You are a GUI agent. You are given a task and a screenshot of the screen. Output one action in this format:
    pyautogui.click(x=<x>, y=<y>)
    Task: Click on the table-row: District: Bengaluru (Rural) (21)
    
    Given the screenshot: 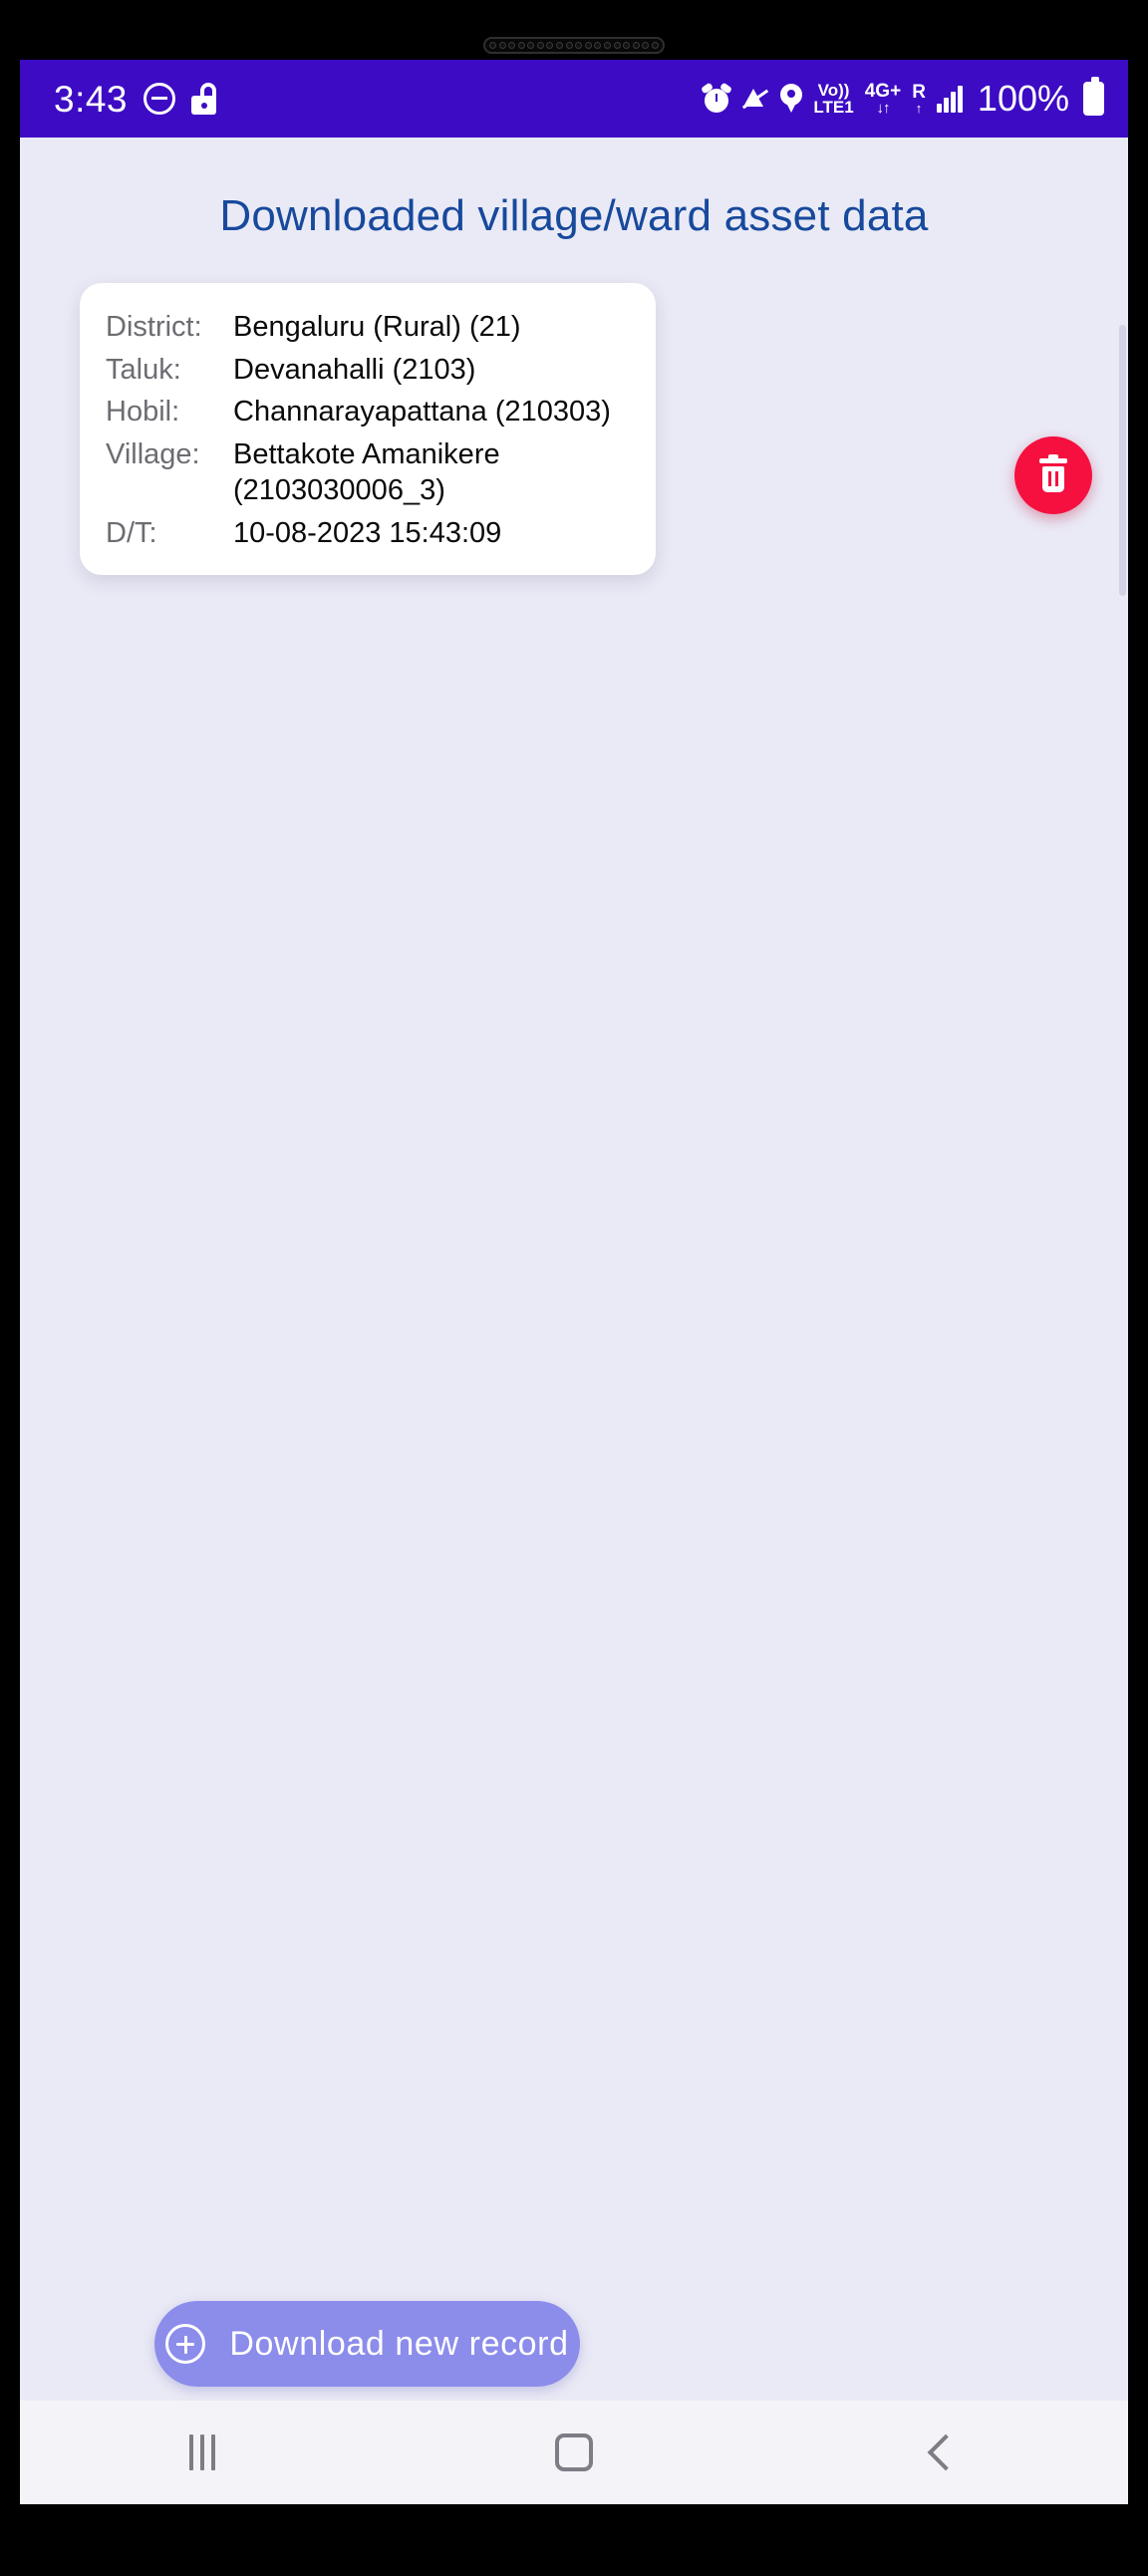 What is the action you would take?
    pyautogui.click(x=368, y=327)
    